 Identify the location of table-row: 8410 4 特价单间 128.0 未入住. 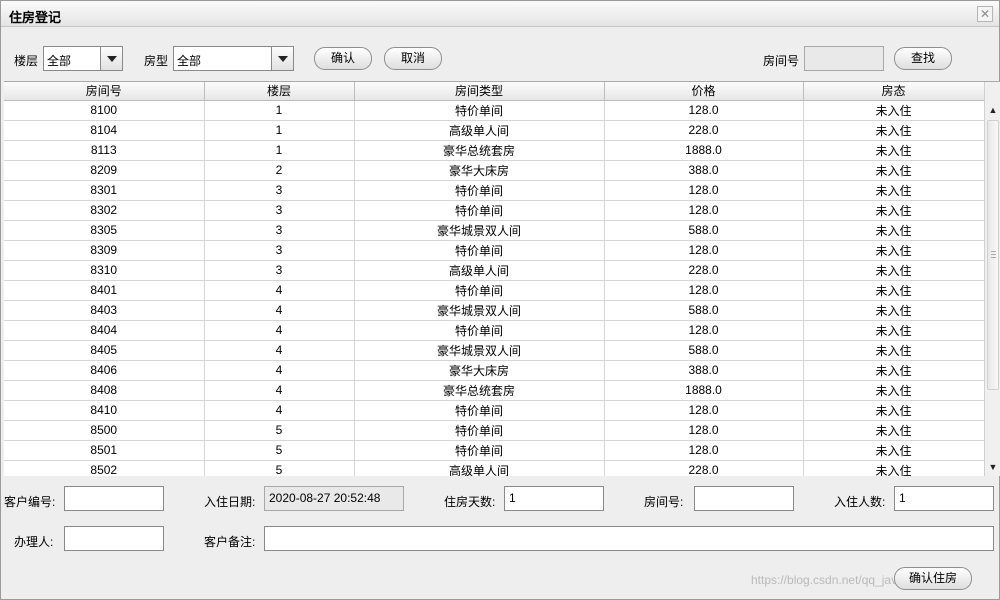
(494, 410).